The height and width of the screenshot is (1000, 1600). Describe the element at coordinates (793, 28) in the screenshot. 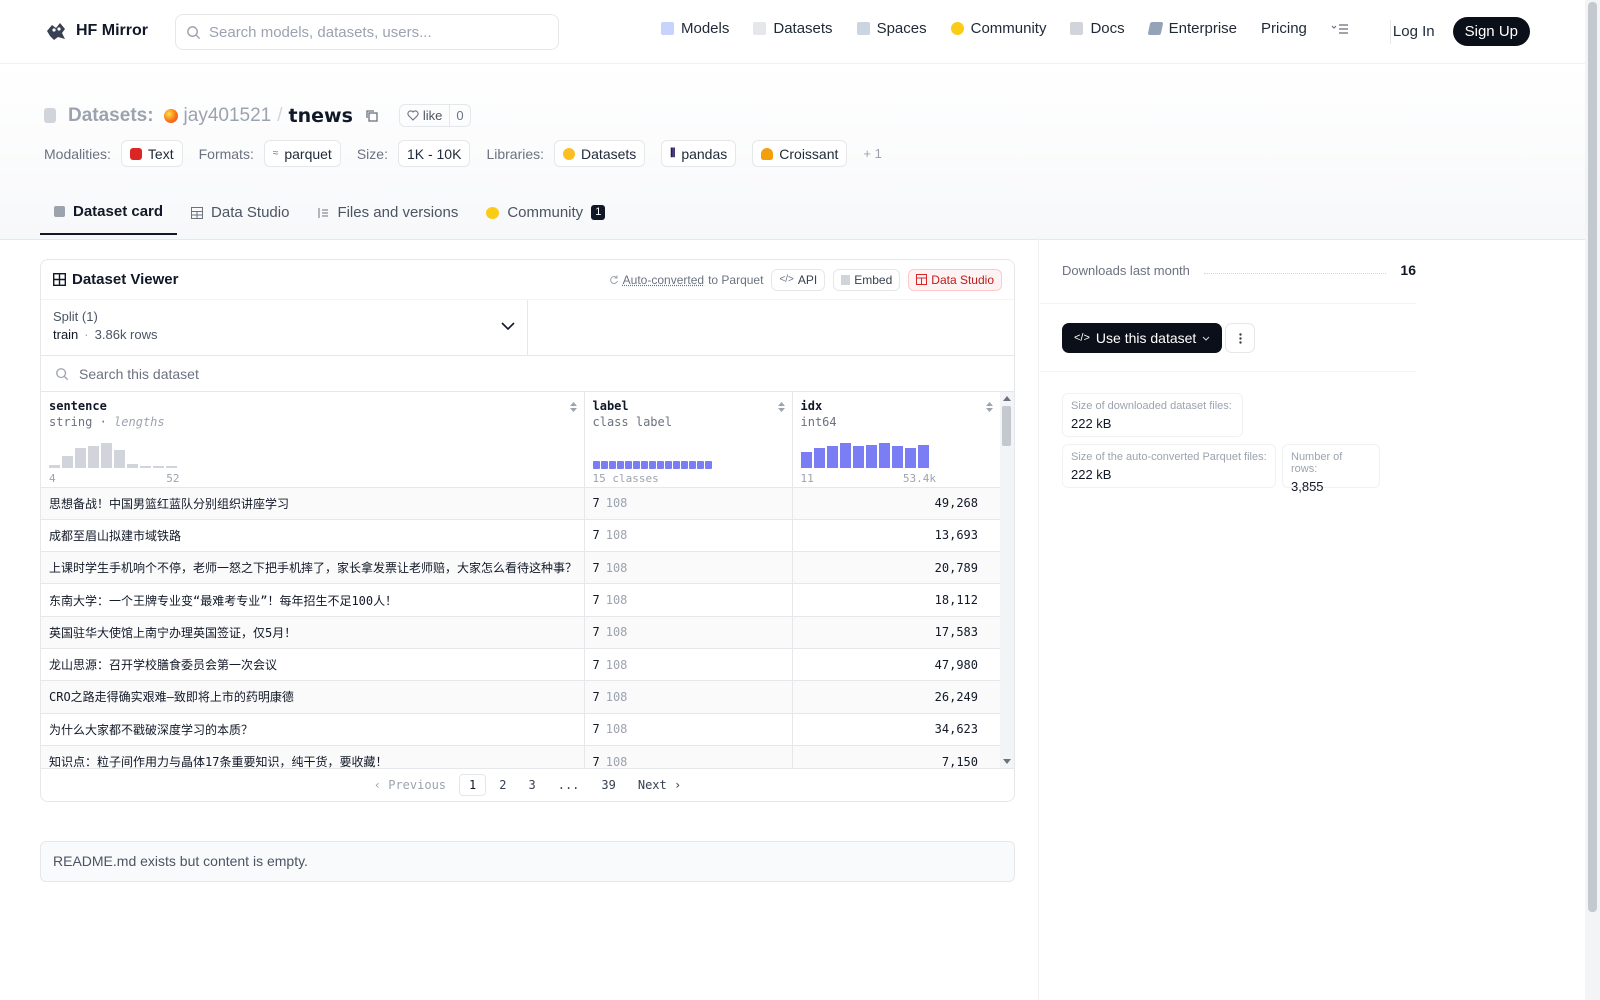

I see `nav-datasets: Datasets` at that location.